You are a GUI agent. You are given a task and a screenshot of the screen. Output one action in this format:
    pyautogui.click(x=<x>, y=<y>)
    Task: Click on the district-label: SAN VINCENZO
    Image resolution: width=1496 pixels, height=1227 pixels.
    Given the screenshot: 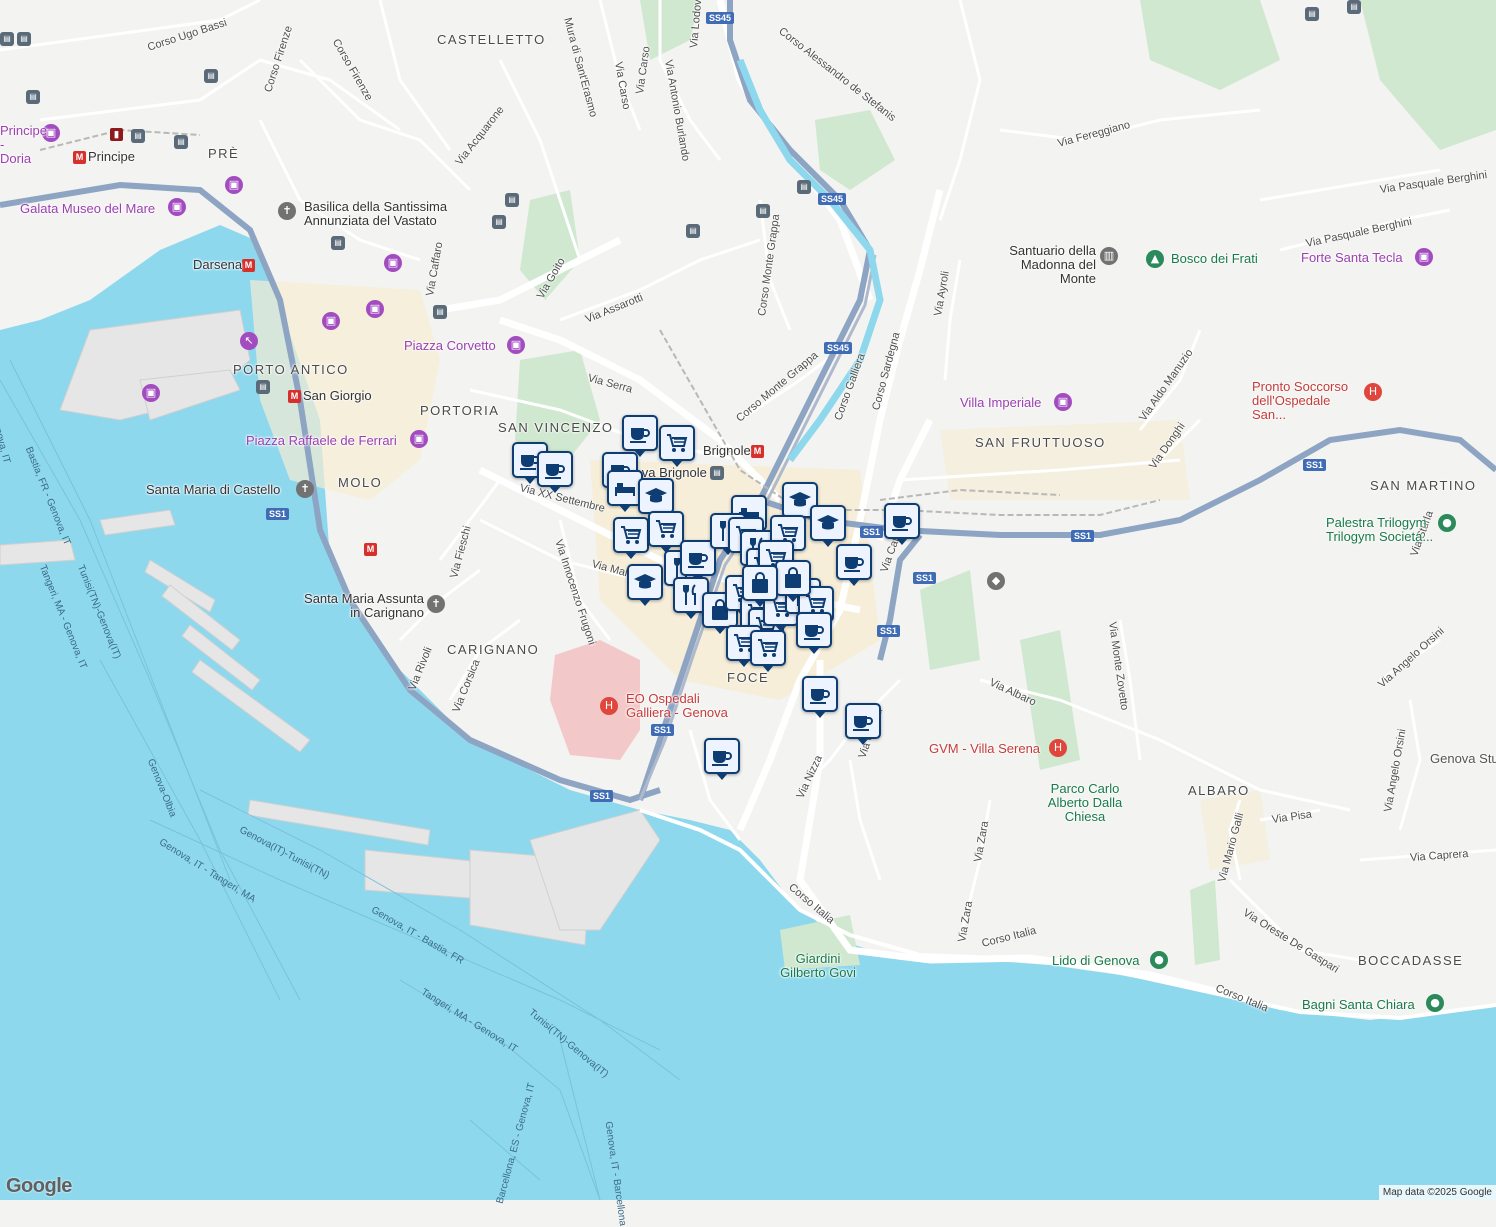 What is the action you would take?
    pyautogui.click(x=556, y=427)
    